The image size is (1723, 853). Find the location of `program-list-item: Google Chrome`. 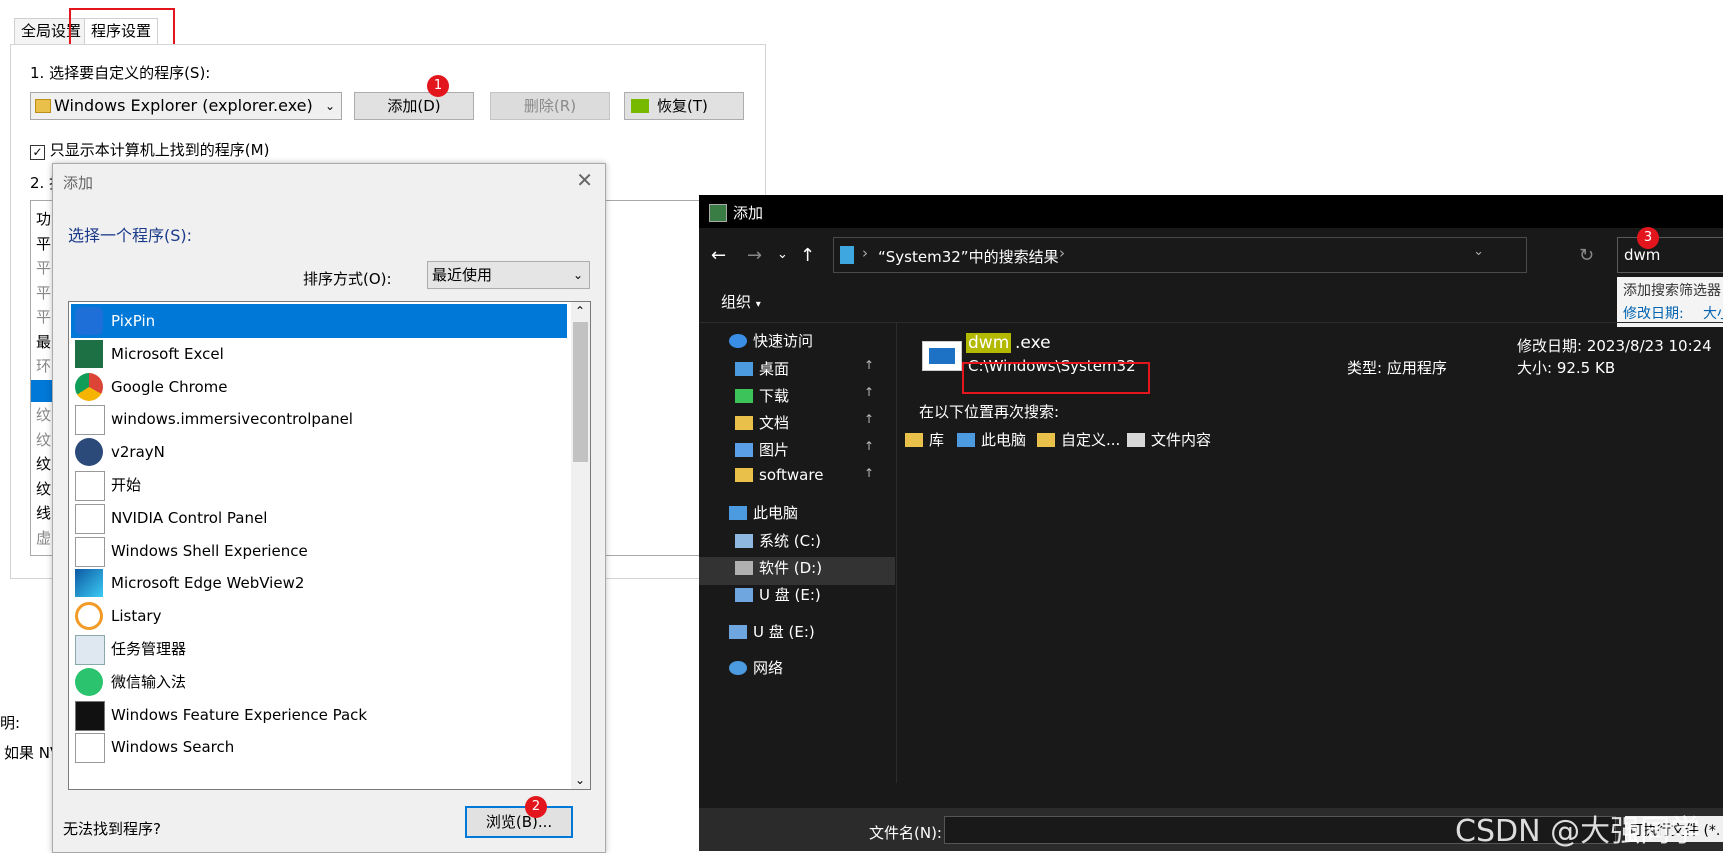

program-list-item: Google Chrome is located at coordinates (319, 387).